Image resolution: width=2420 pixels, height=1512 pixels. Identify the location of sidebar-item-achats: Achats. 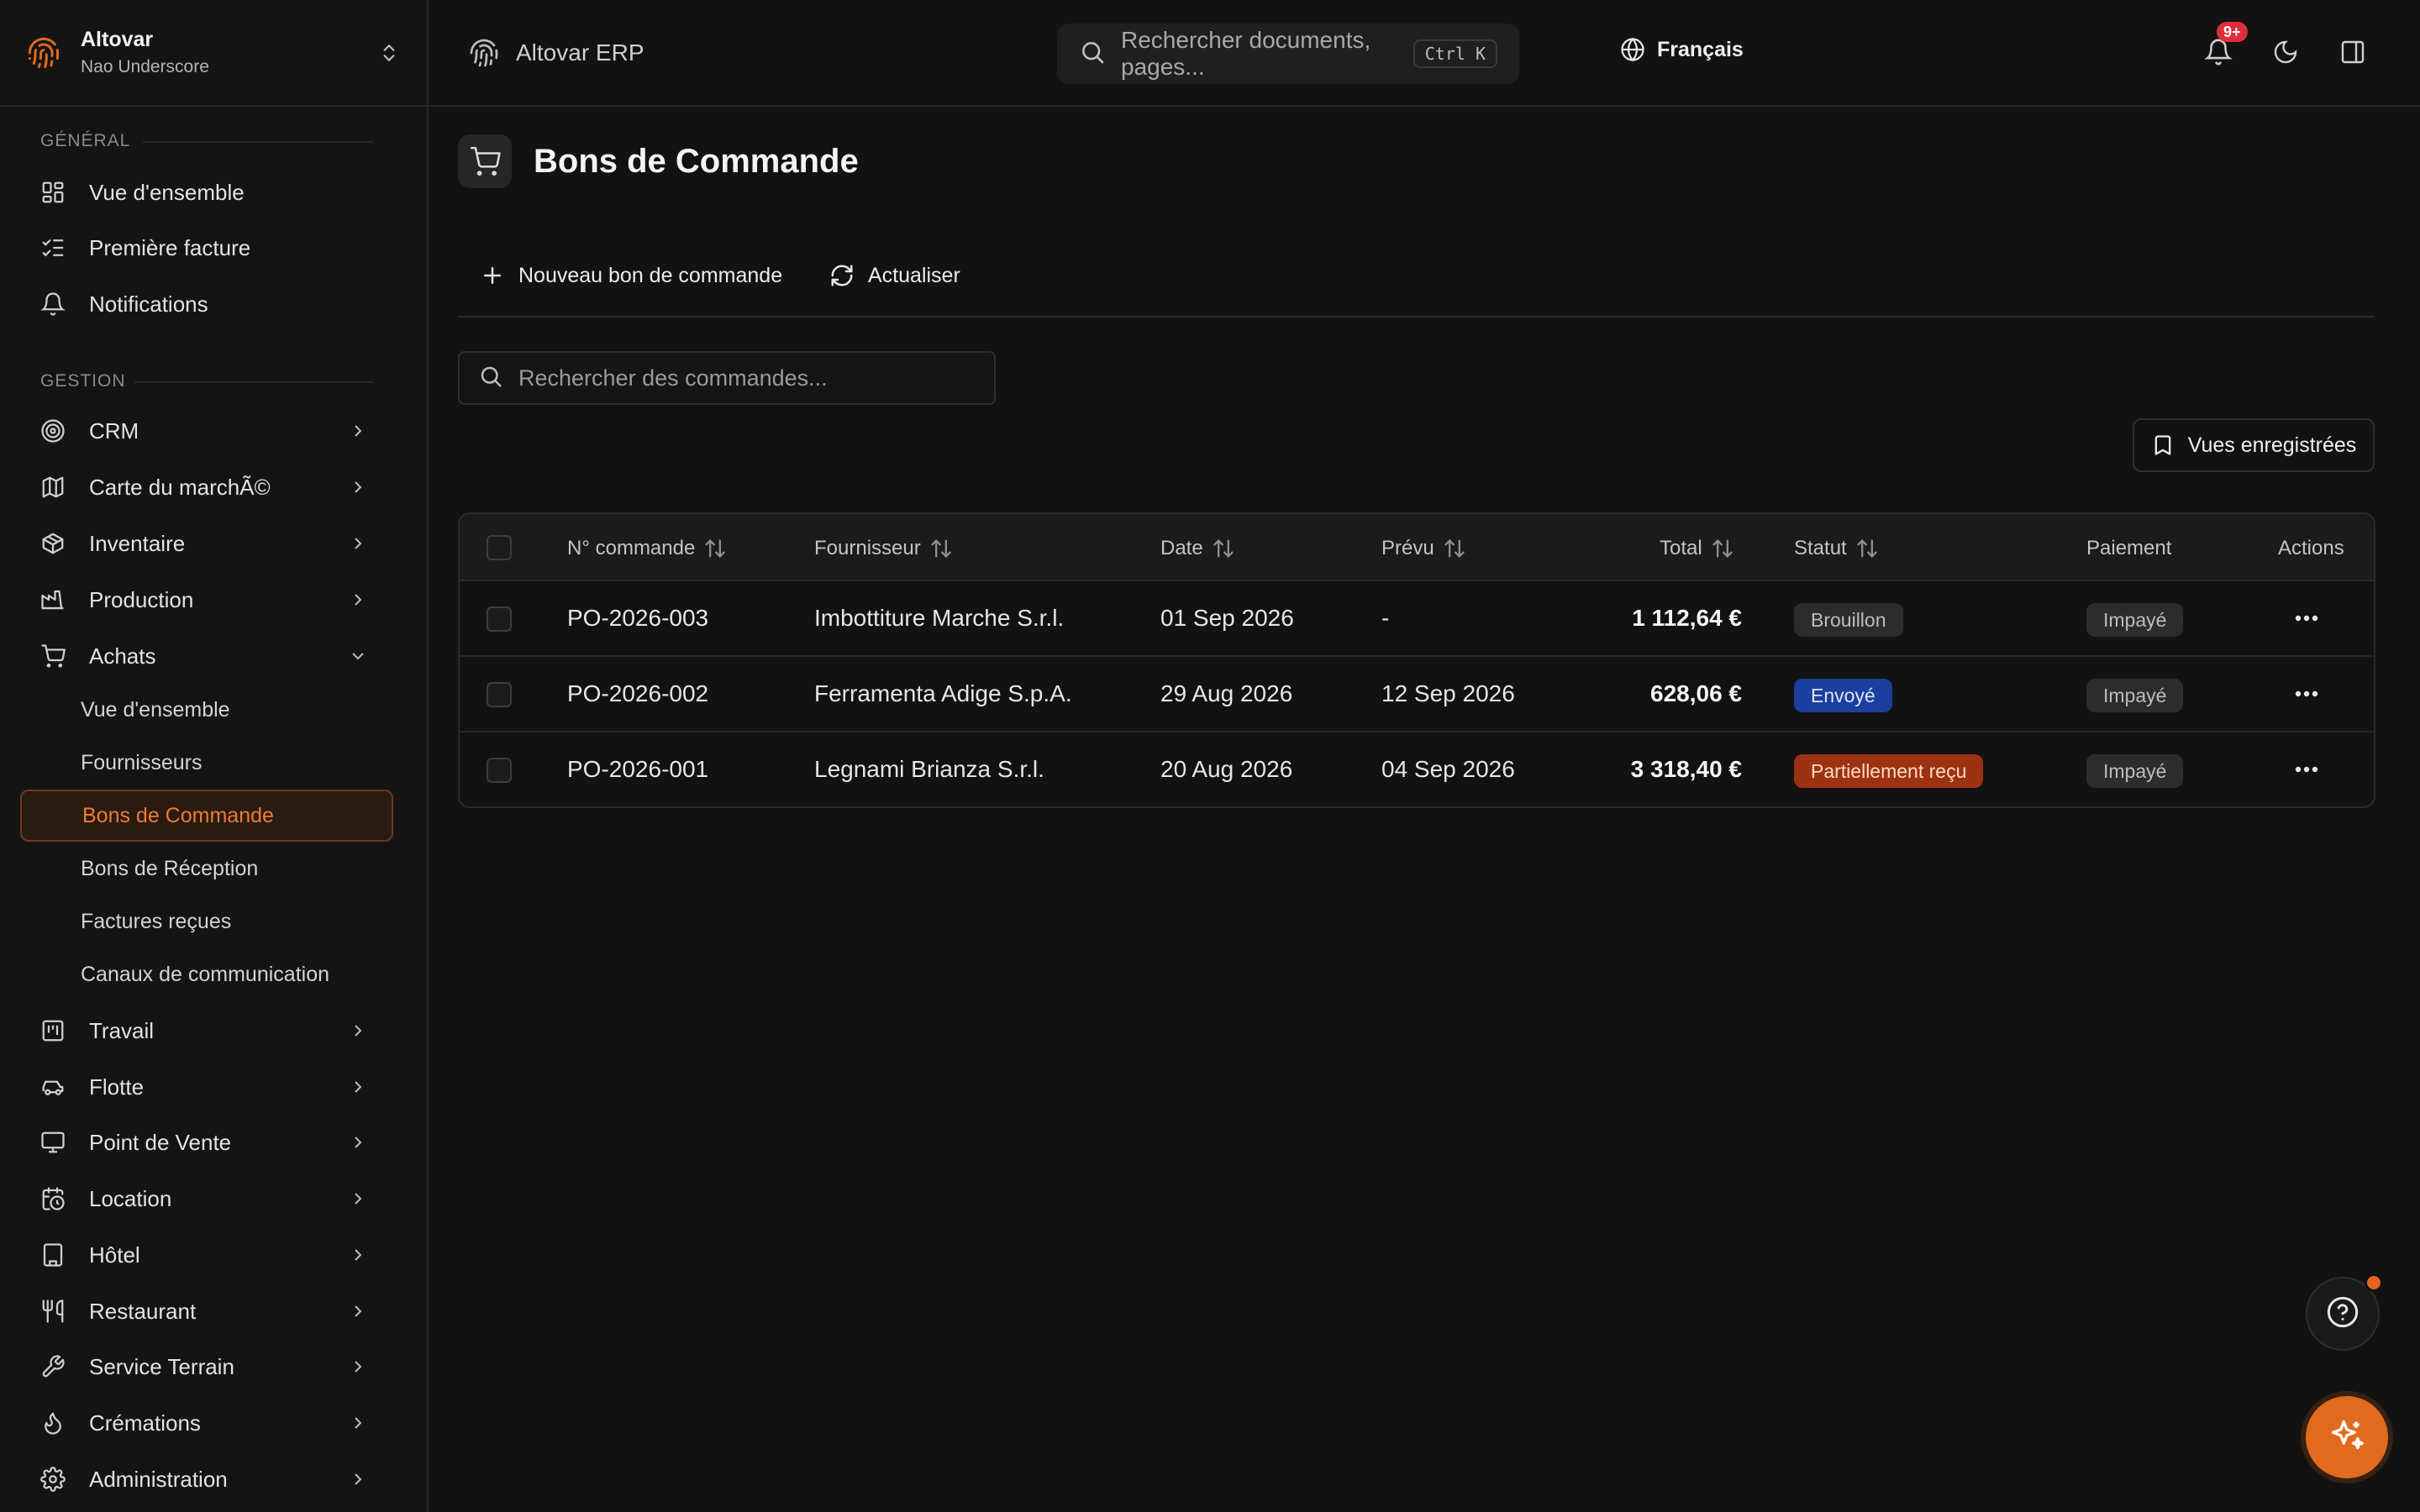
(206, 656).